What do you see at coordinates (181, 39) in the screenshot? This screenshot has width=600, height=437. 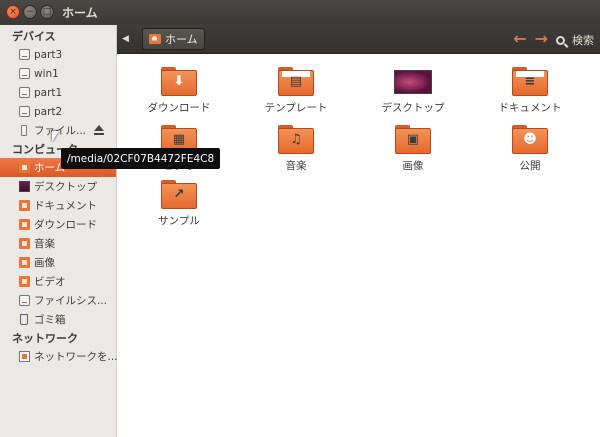 I see `path-button-label: ホーム` at bounding box center [181, 39].